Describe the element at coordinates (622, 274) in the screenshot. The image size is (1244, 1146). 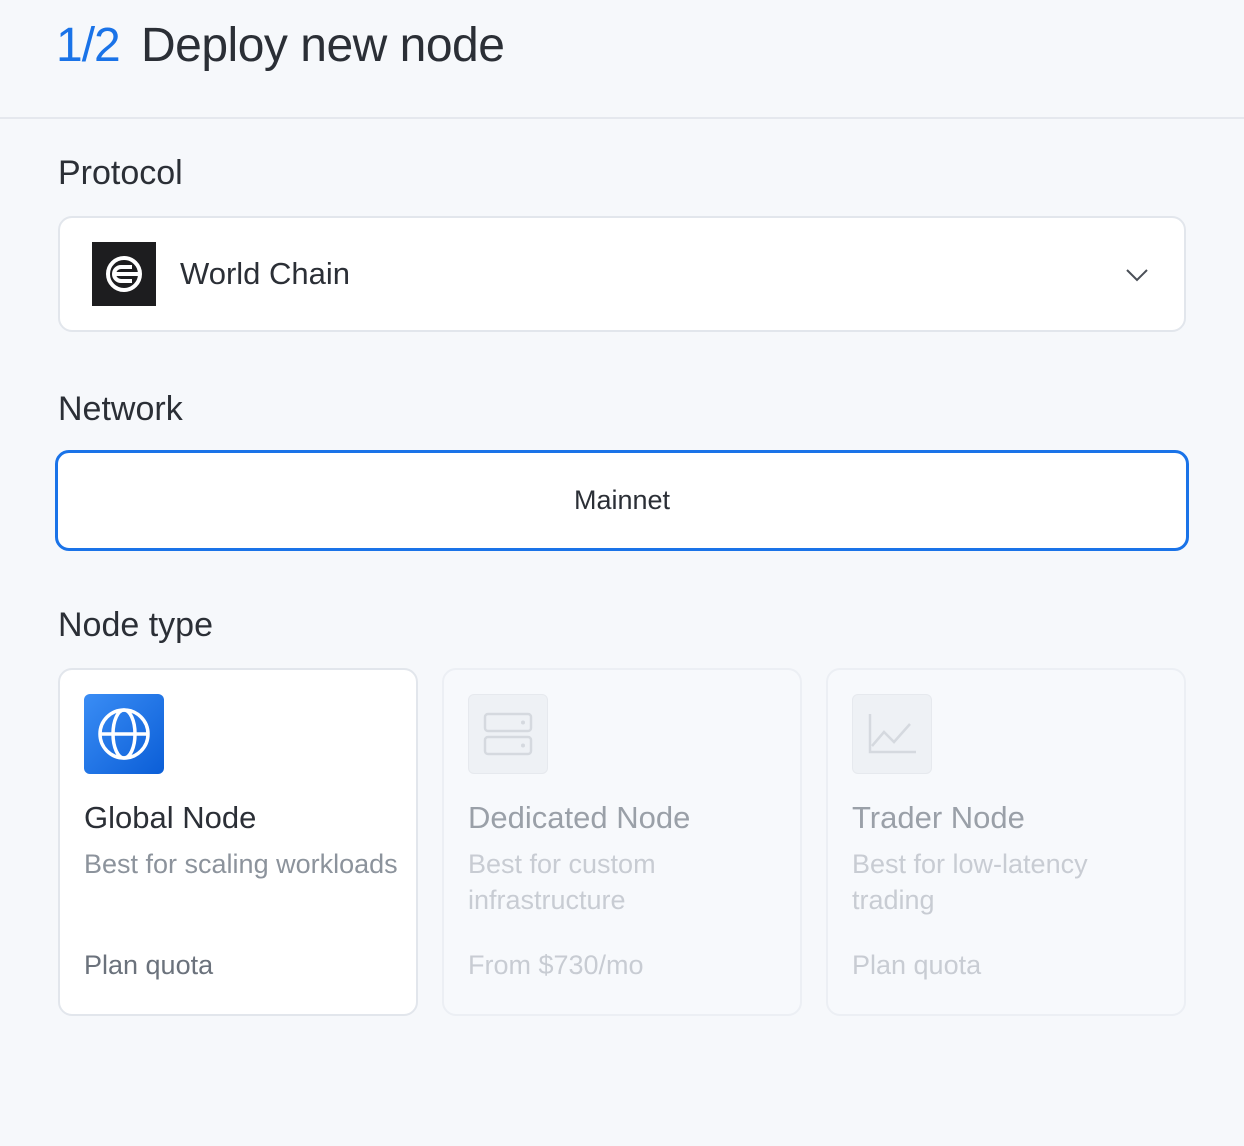
I see `protocol-dropdown: World Chain` at that location.